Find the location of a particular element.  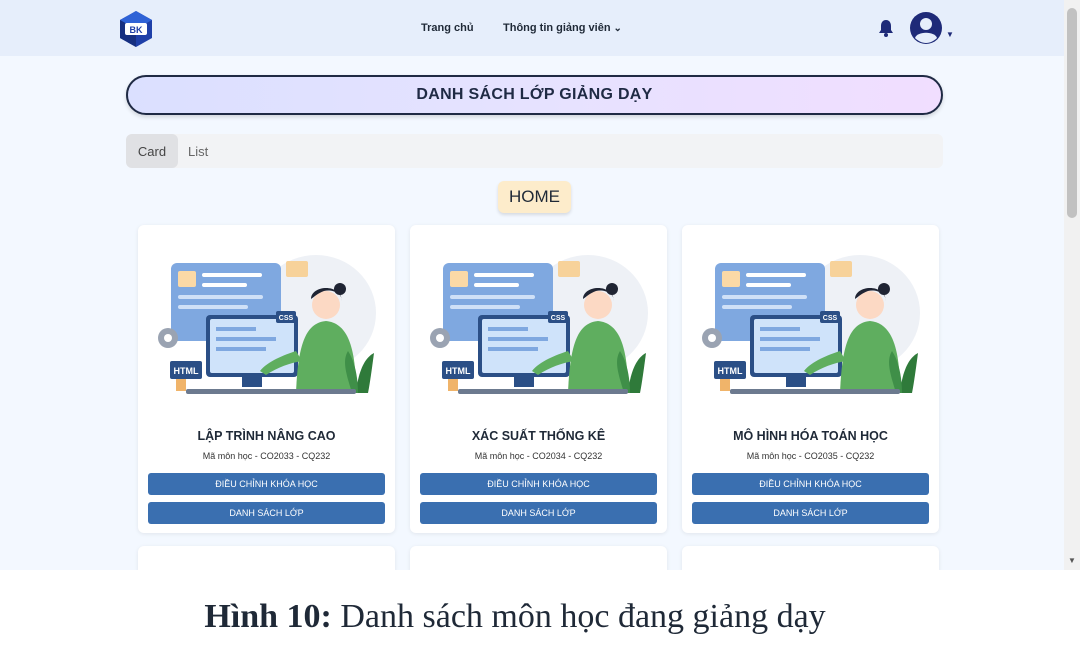

top-navbar: BK Trang chủ Thông tin giảng viên ⌄ ▼ is located at coordinates (532, 28).